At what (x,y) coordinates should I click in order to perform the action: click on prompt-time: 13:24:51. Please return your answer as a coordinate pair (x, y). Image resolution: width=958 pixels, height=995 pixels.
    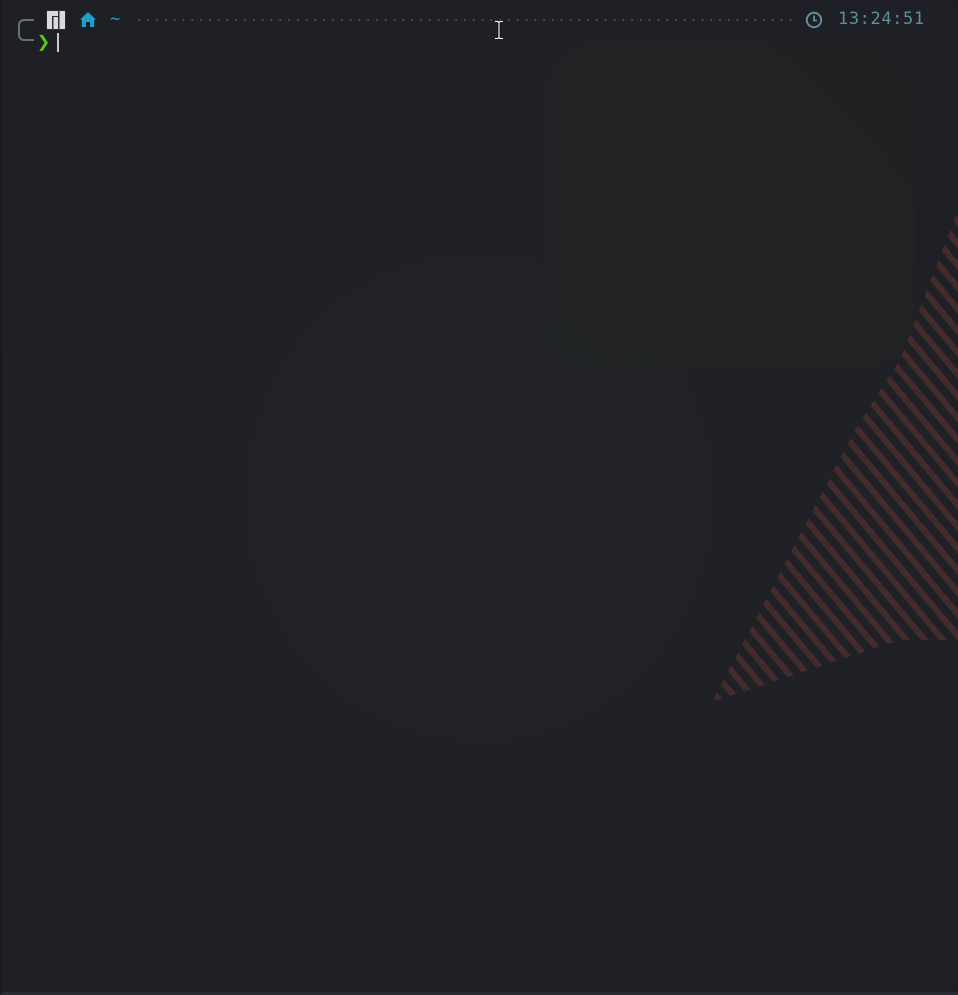
    Looking at the image, I should click on (881, 19).